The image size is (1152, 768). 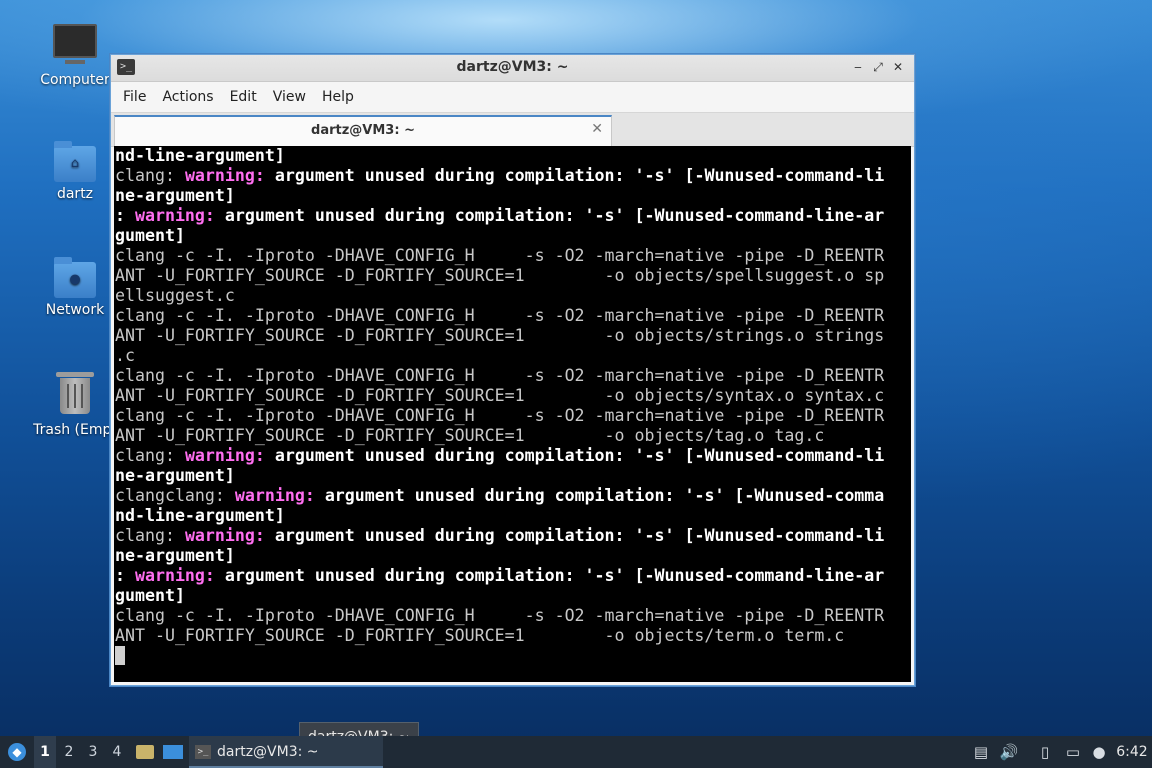 What do you see at coordinates (1045, 752) in the screenshot?
I see `notes-icon: ▯` at bounding box center [1045, 752].